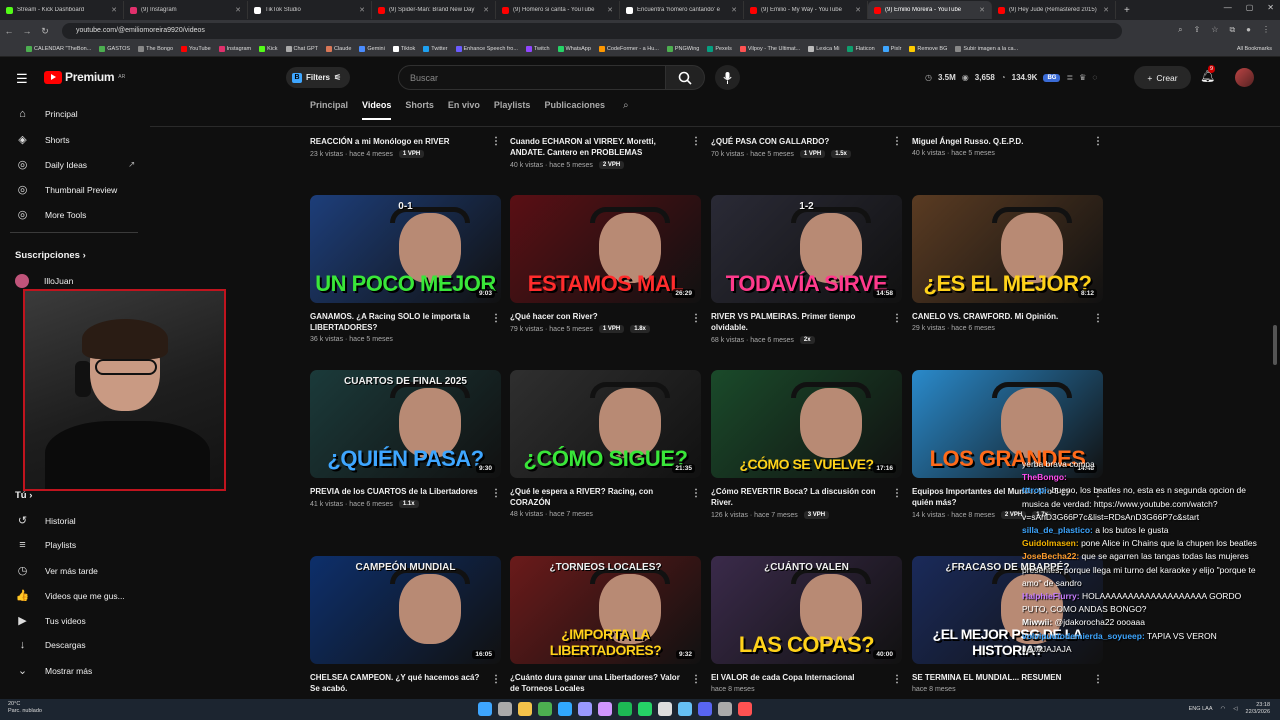  What do you see at coordinates (861, 49) in the screenshot?
I see `bookmark-item: Flaticon` at bounding box center [861, 49].